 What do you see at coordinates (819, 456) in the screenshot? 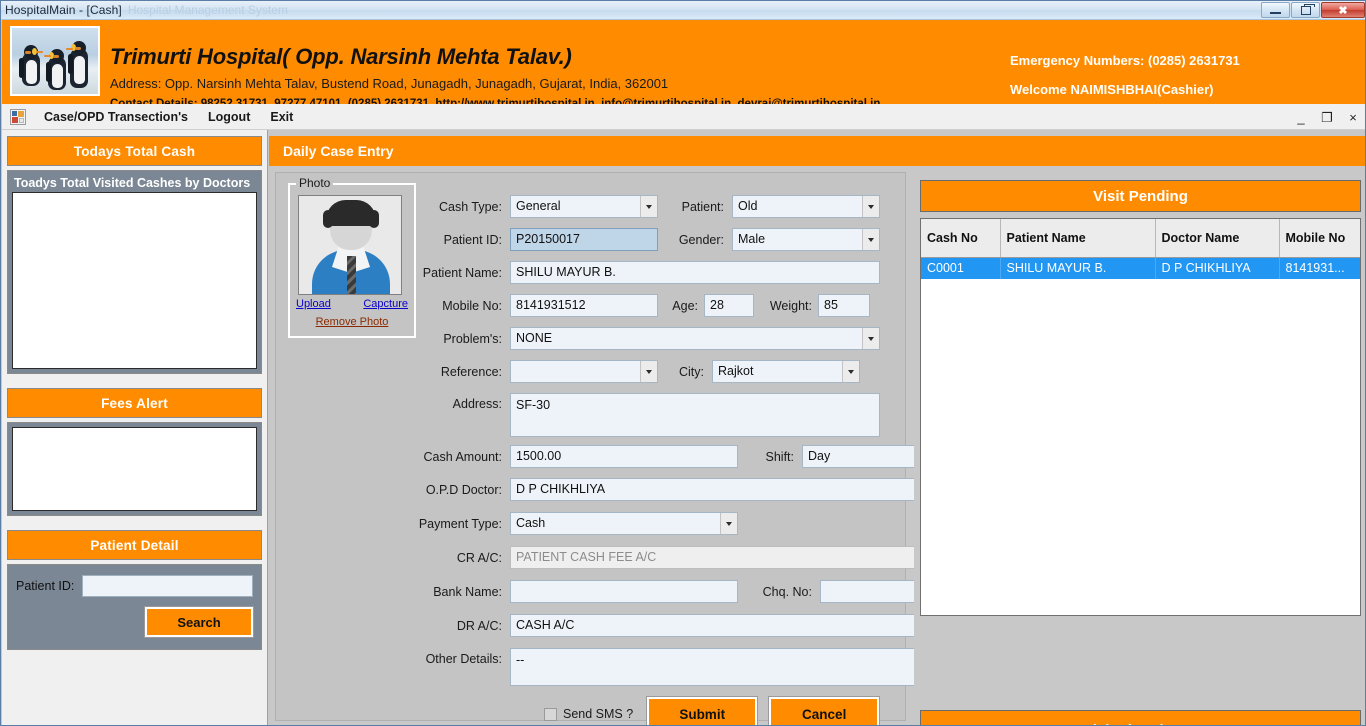
I see `shift-value: Day` at bounding box center [819, 456].